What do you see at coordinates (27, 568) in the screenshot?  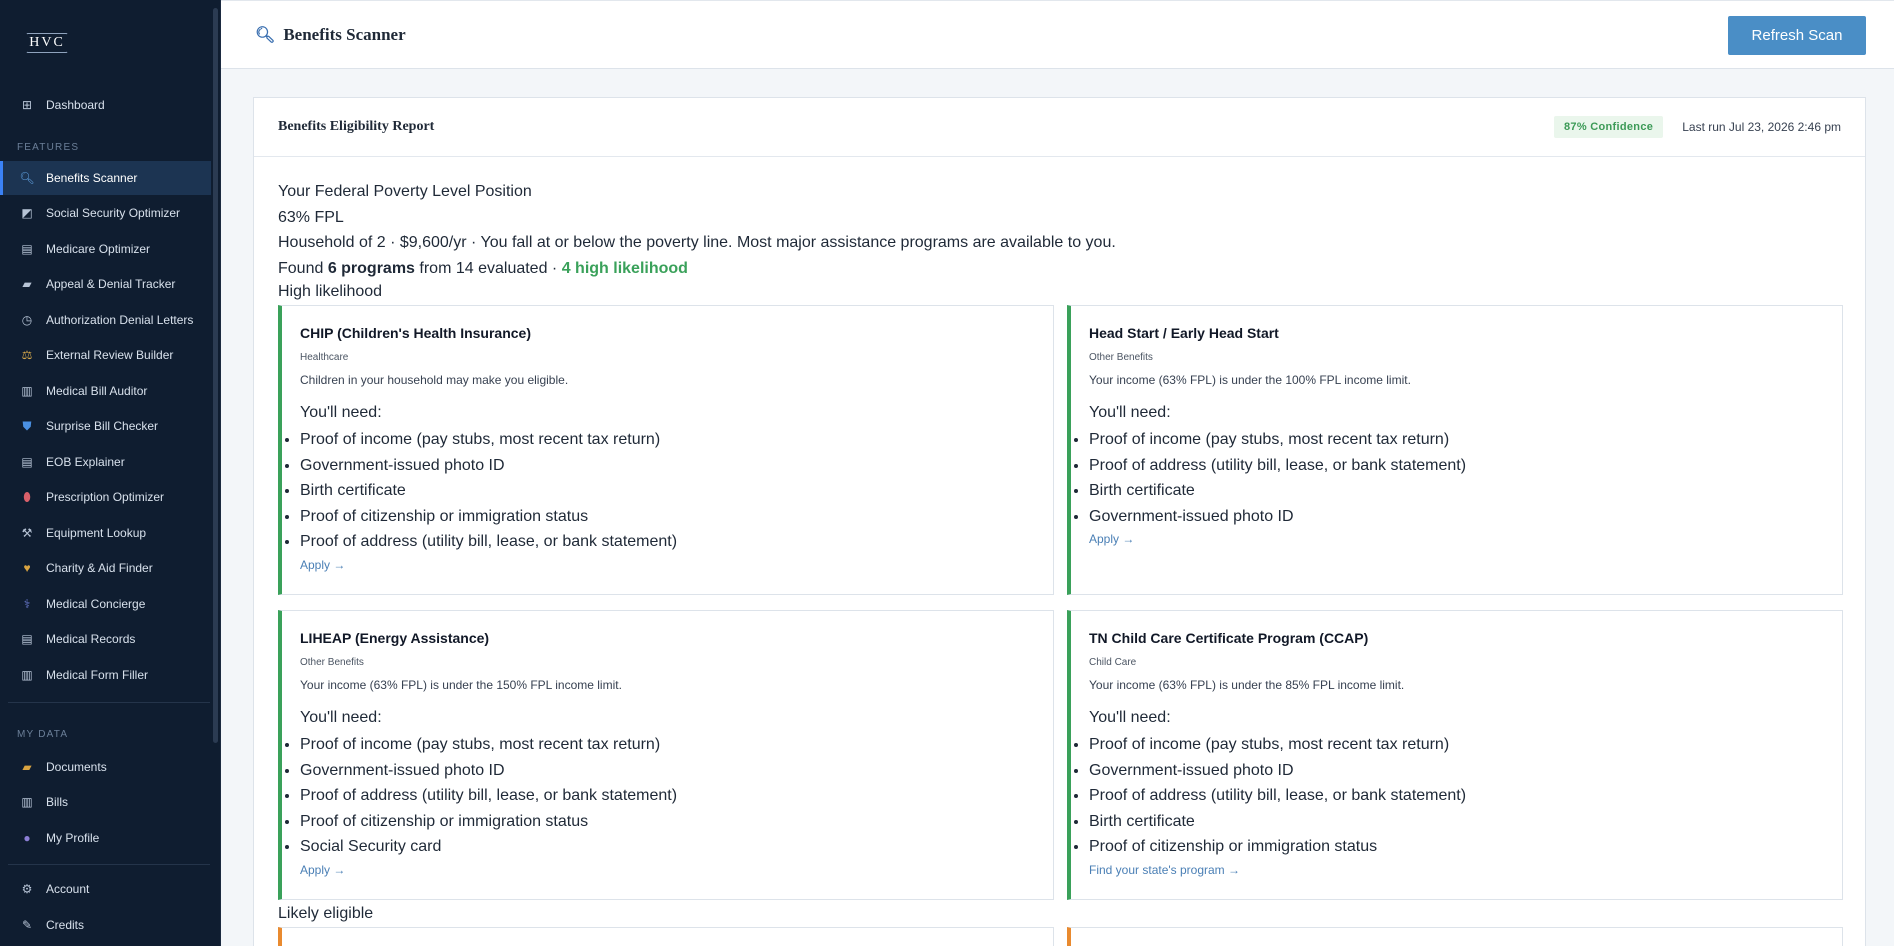 I see `heart-icon: ♥` at bounding box center [27, 568].